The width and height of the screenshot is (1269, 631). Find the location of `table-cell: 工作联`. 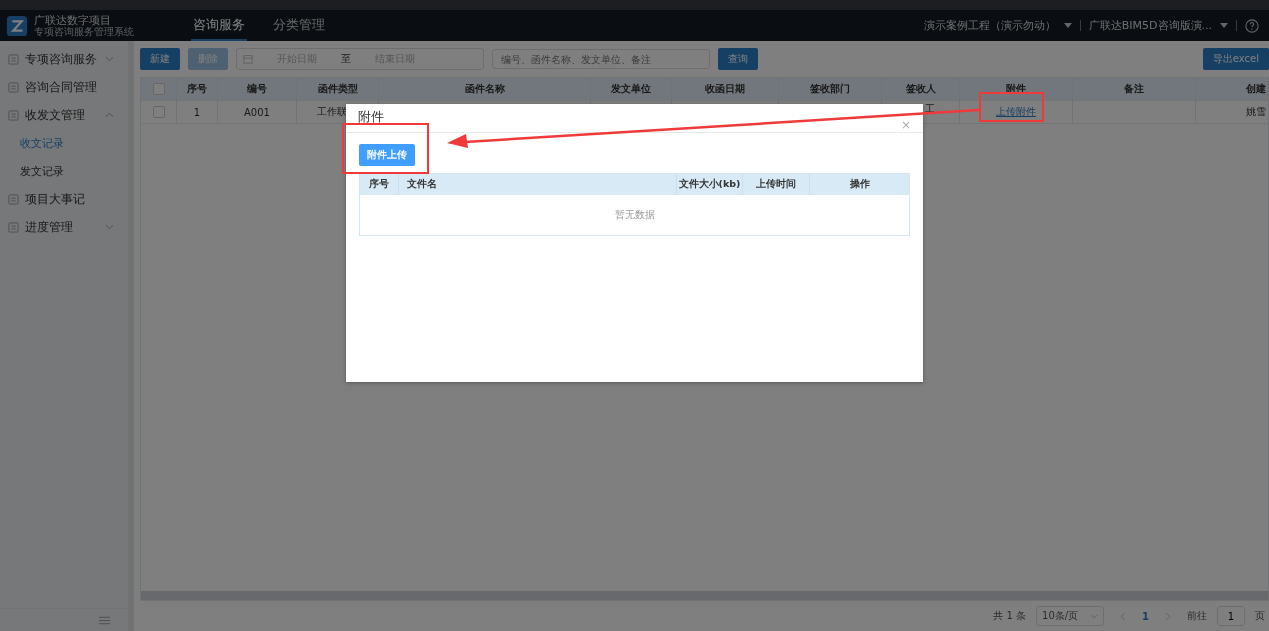

table-cell: 工作联 is located at coordinates (332, 112).